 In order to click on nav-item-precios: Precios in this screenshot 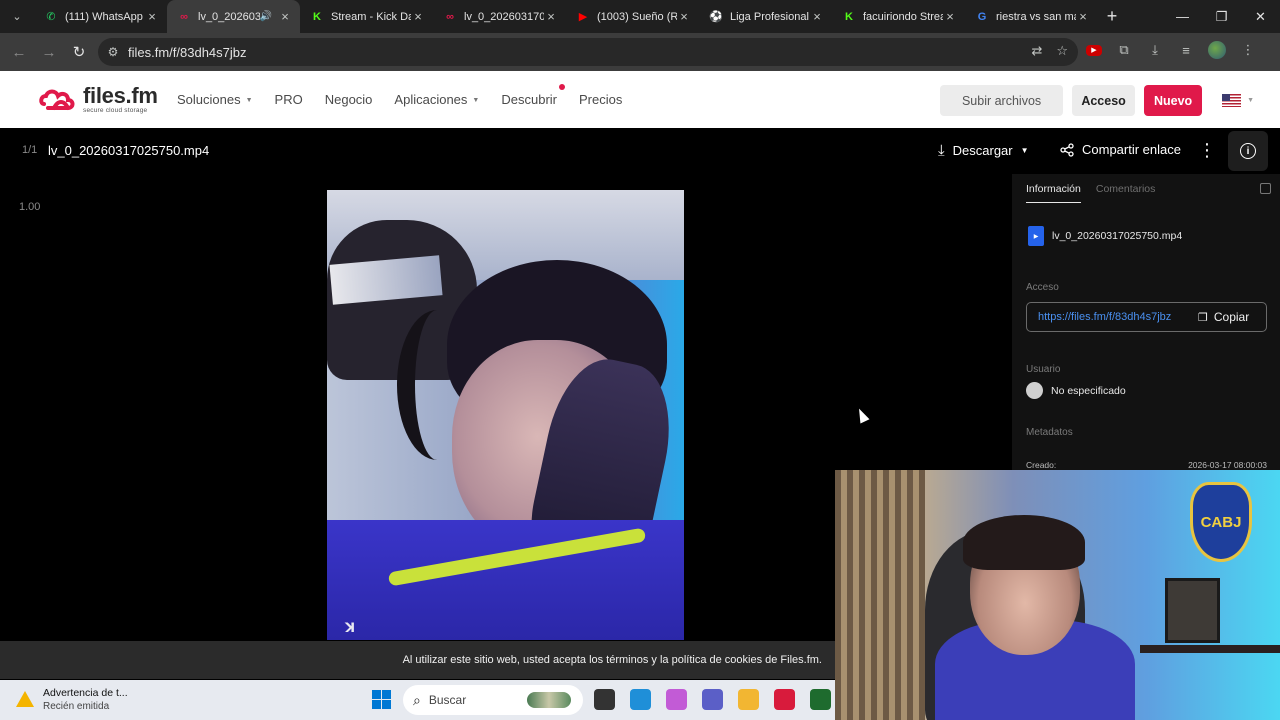, I will do `click(600, 99)`.